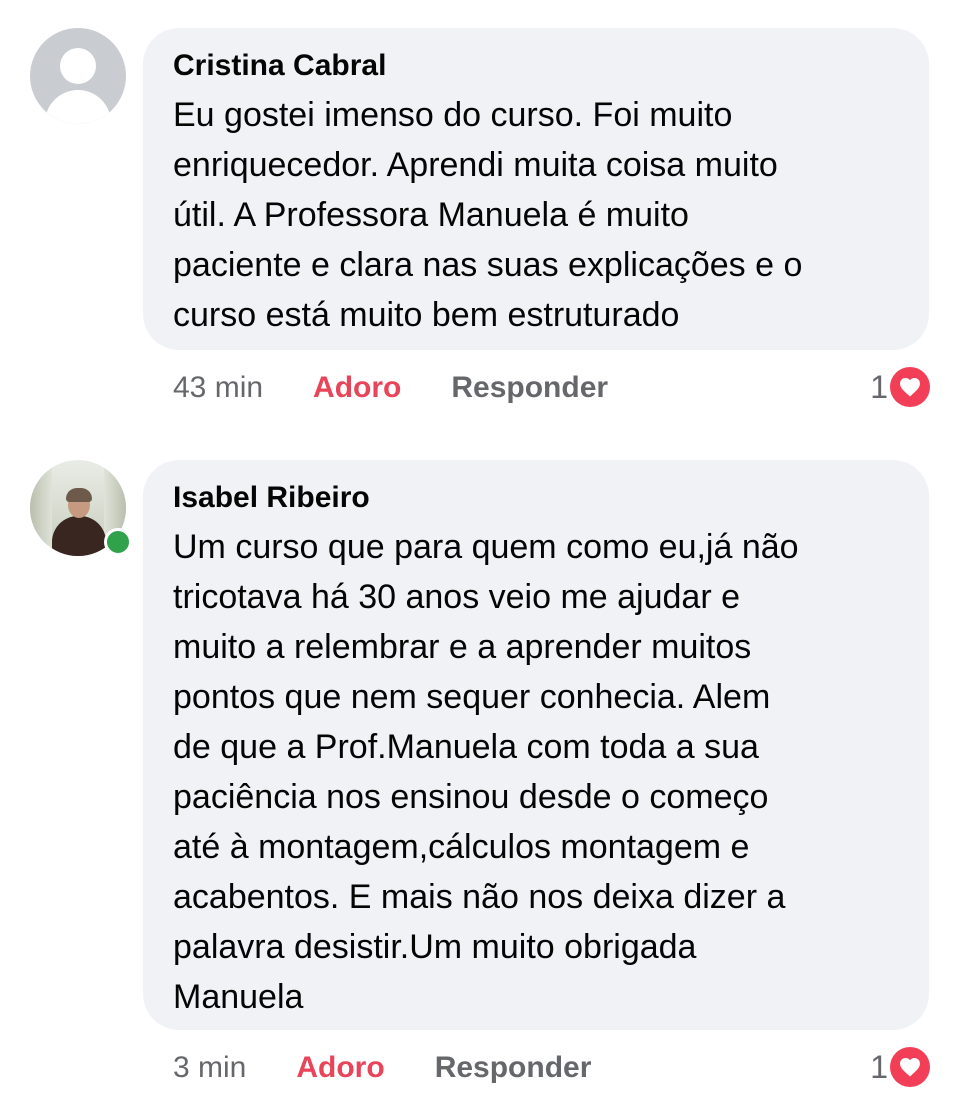 Image resolution: width=960 pixels, height=1111 pixels. Describe the element at coordinates (78, 66) in the screenshot. I see `default-profile-icon` at that location.